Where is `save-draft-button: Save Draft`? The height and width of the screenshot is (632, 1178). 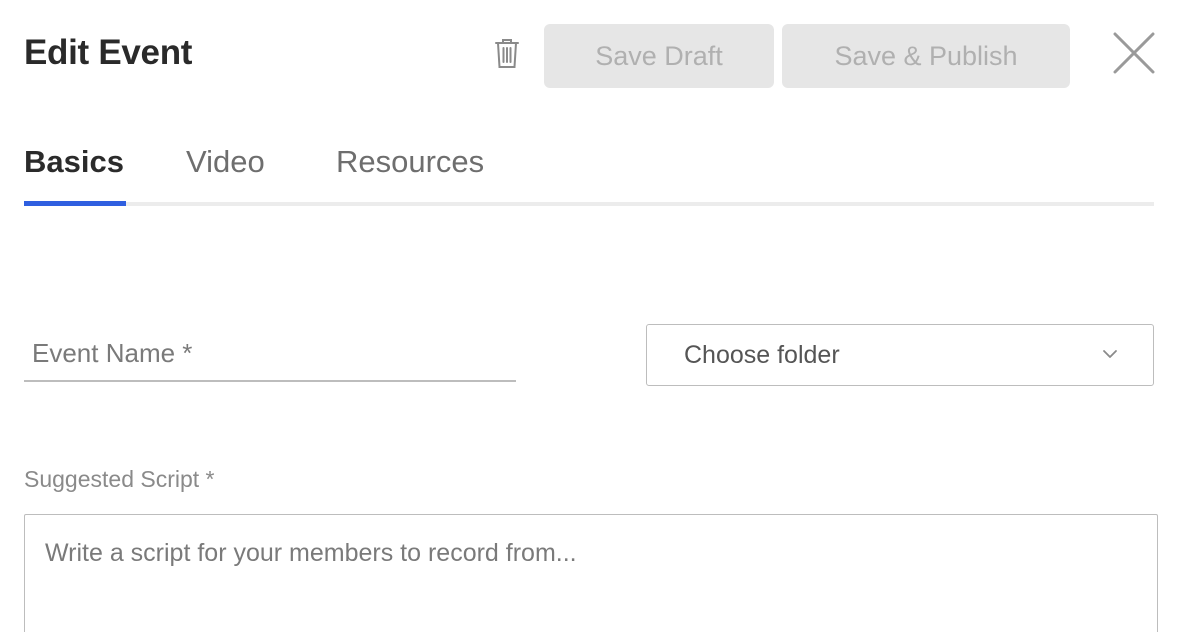 save-draft-button: Save Draft is located at coordinates (659, 56).